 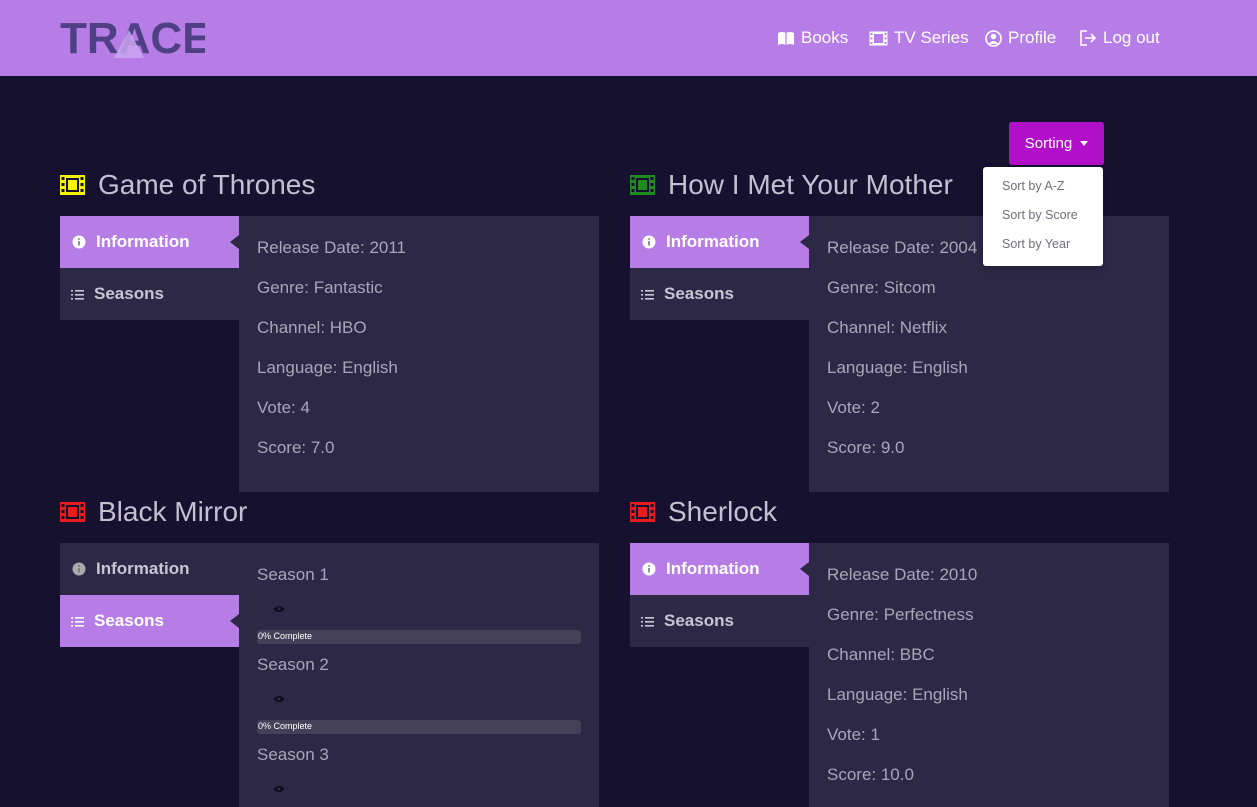 What do you see at coordinates (1036, 244) in the screenshot?
I see `sort-by-year-option: Sort by Year` at bounding box center [1036, 244].